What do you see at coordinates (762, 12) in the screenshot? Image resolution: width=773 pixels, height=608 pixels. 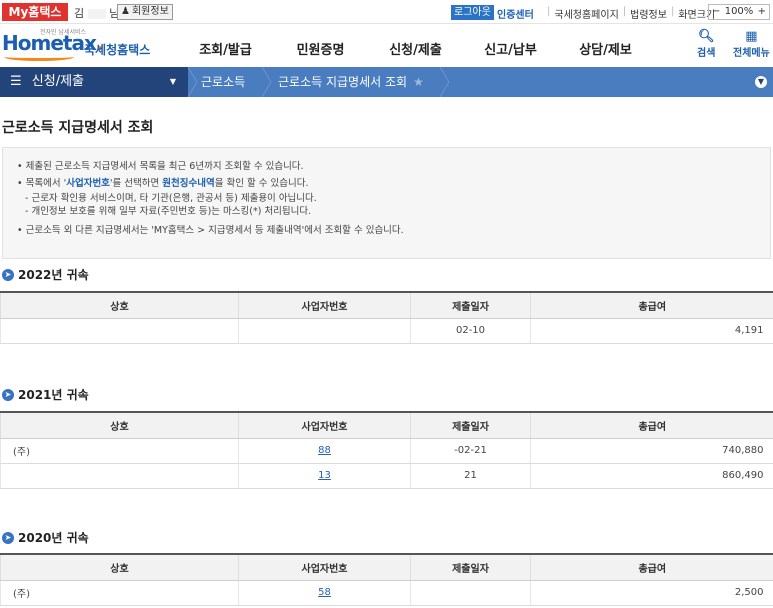 I see `zoom-in-icon: +` at bounding box center [762, 12].